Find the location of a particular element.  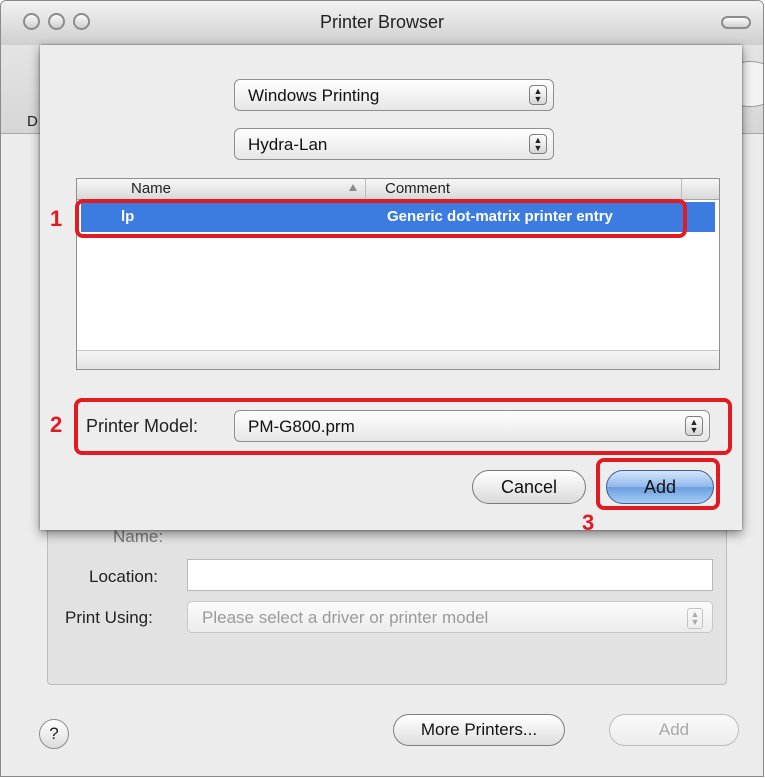

location-field is located at coordinates (450, 575).